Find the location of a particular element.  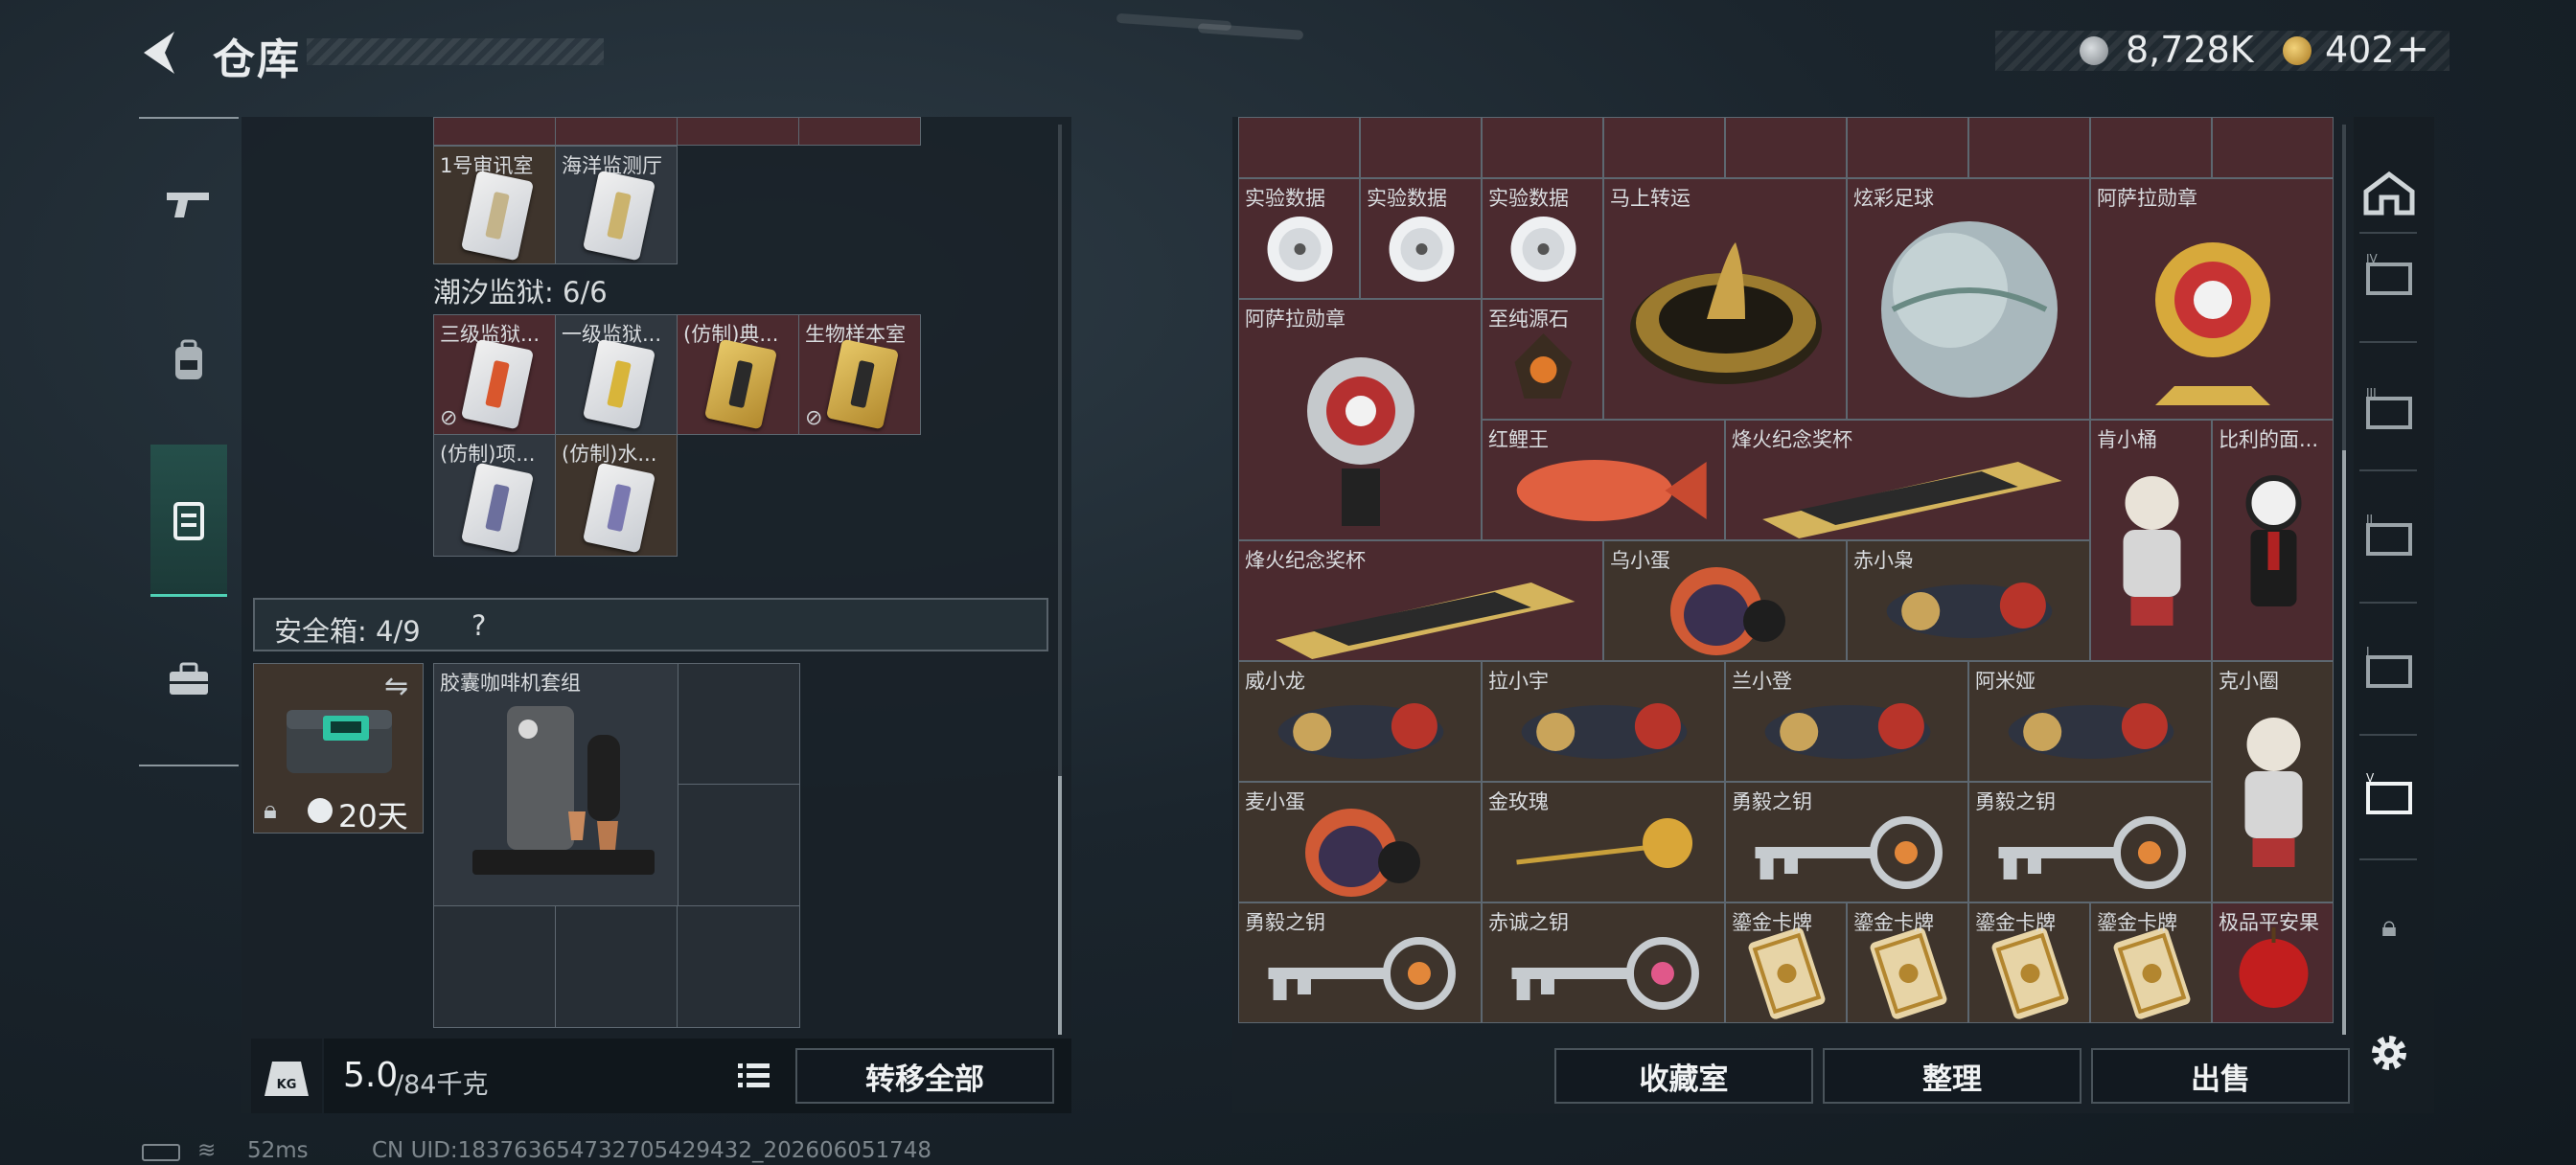

keycard-item: 海洋监测厅 is located at coordinates (616, 205).